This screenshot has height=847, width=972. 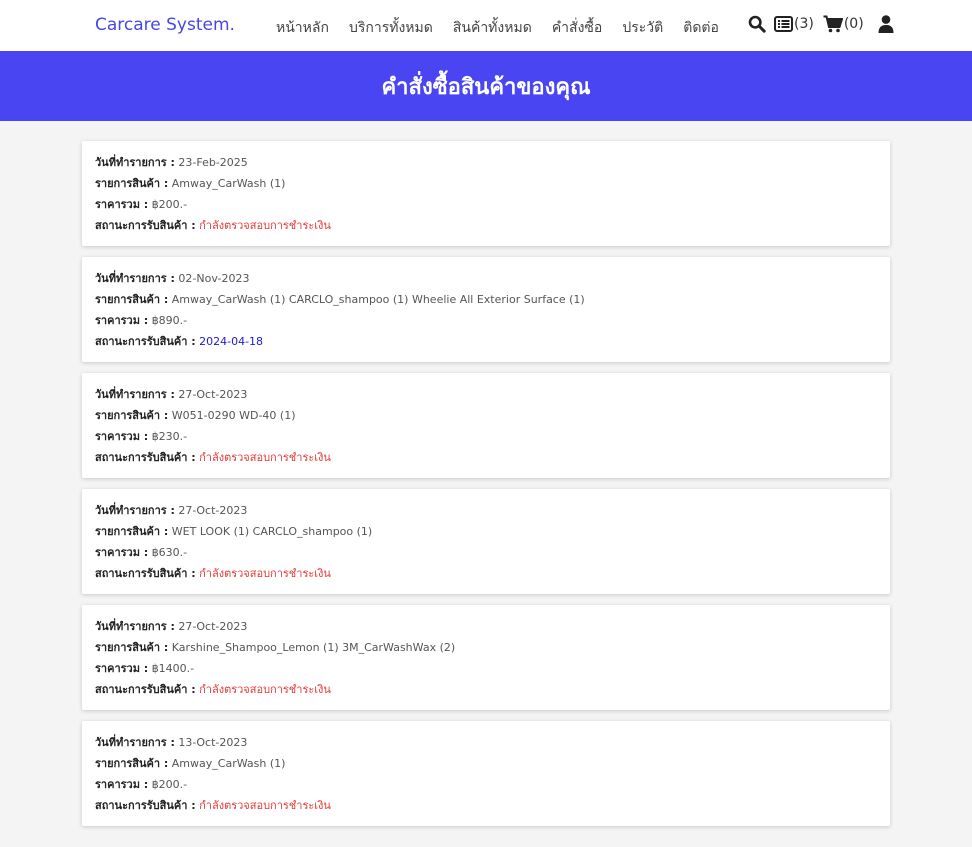 I want to click on list-icon, so click(x=783, y=24).